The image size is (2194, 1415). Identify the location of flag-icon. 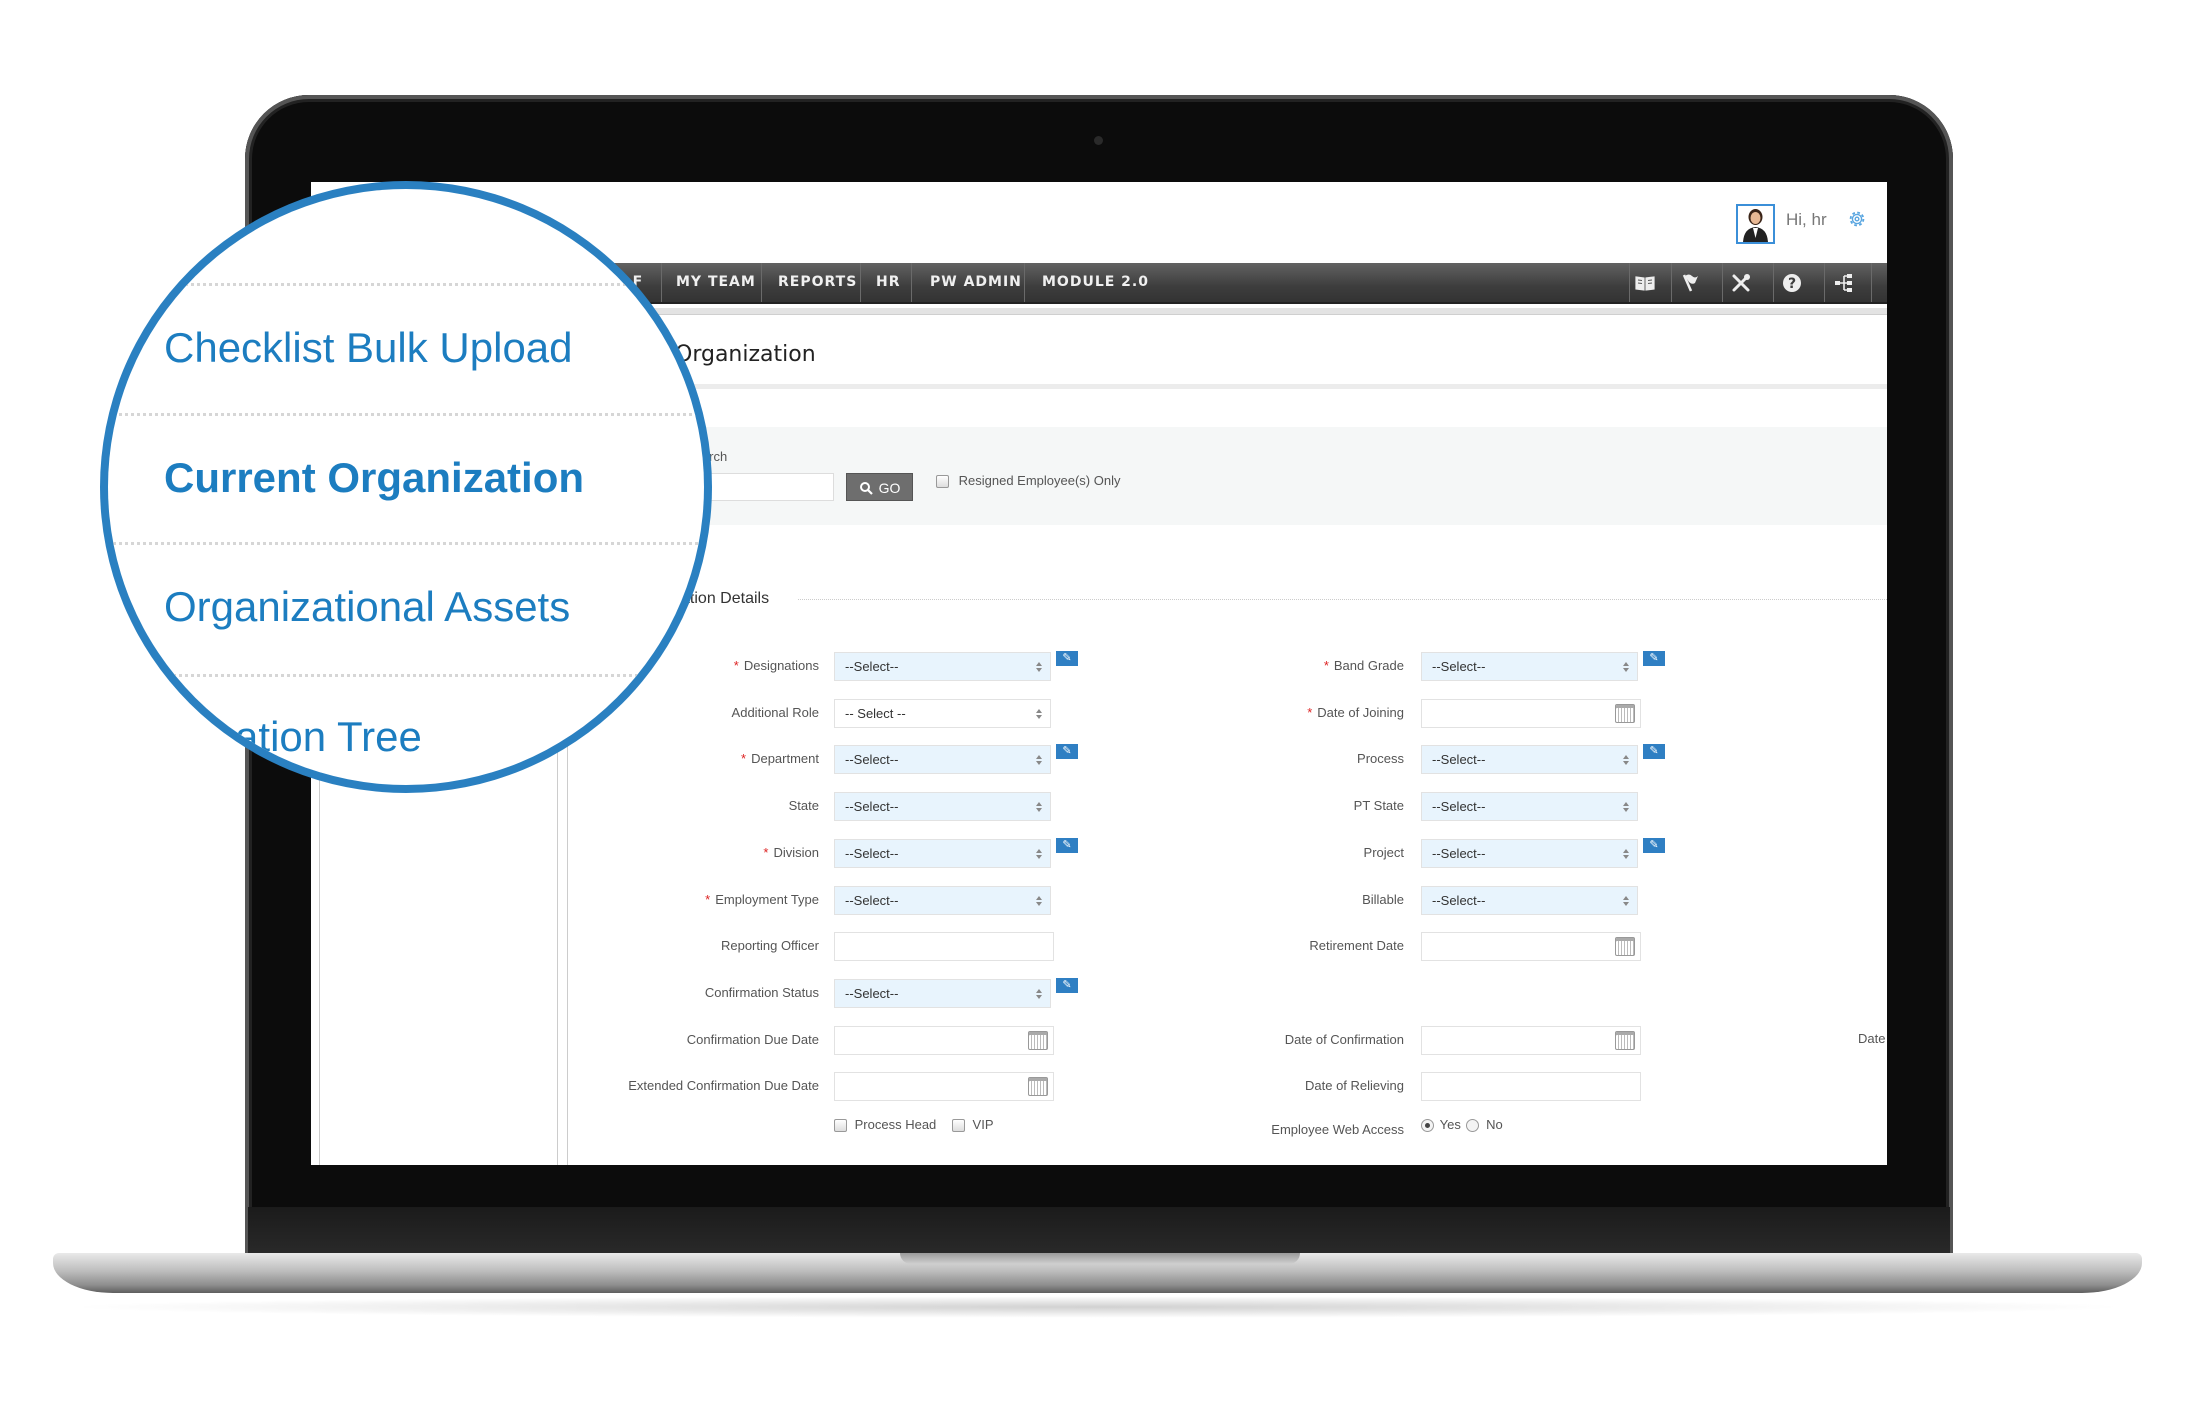
(1691, 283).